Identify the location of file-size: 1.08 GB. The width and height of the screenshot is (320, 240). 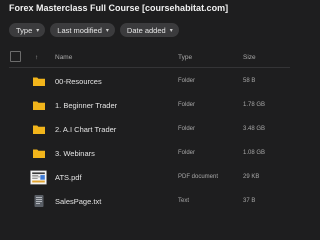
(254, 153).